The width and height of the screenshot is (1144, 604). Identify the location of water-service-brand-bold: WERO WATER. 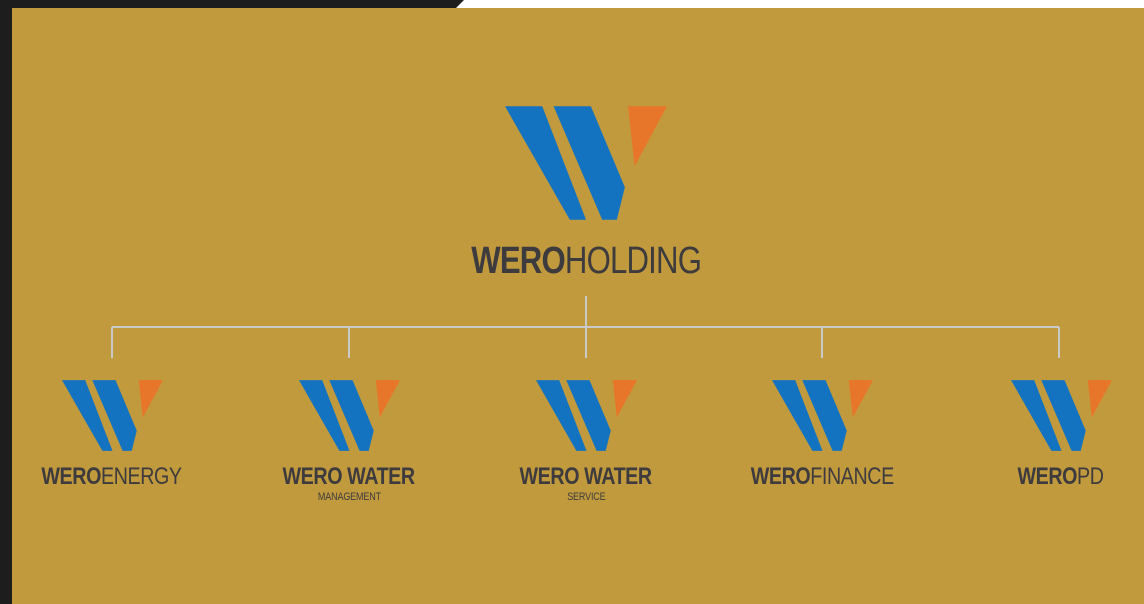
(586, 476).